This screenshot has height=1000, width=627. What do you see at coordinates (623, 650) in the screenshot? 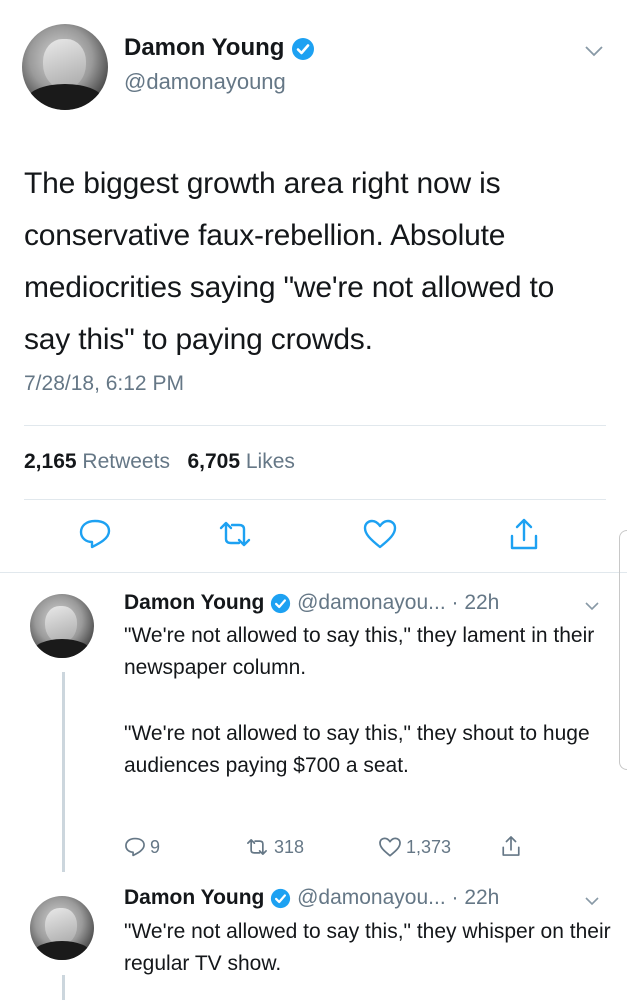
I see `scroll-edge` at bounding box center [623, 650].